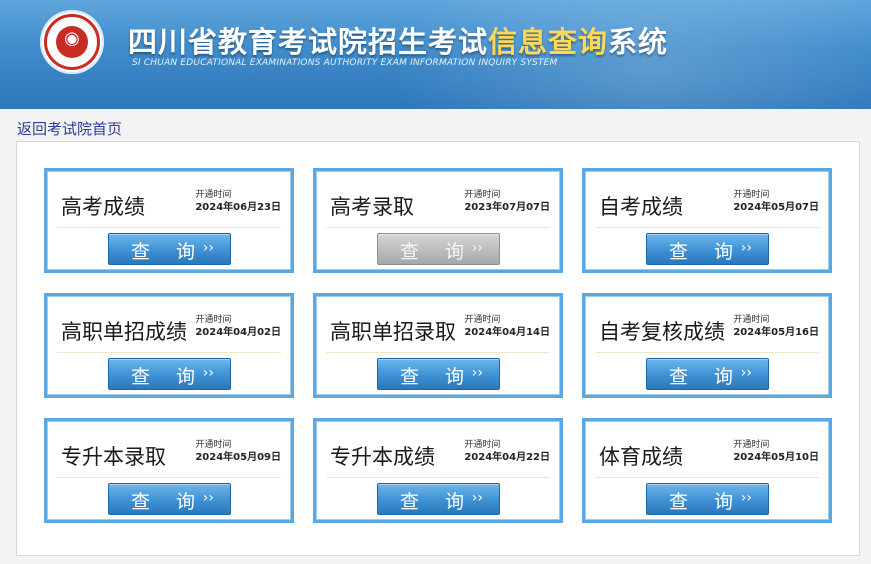 This screenshot has height=564, width=871. Describe the element at coordinates (72, 38) in the screenshot. I see `logo-glyph: ◉` at that location.